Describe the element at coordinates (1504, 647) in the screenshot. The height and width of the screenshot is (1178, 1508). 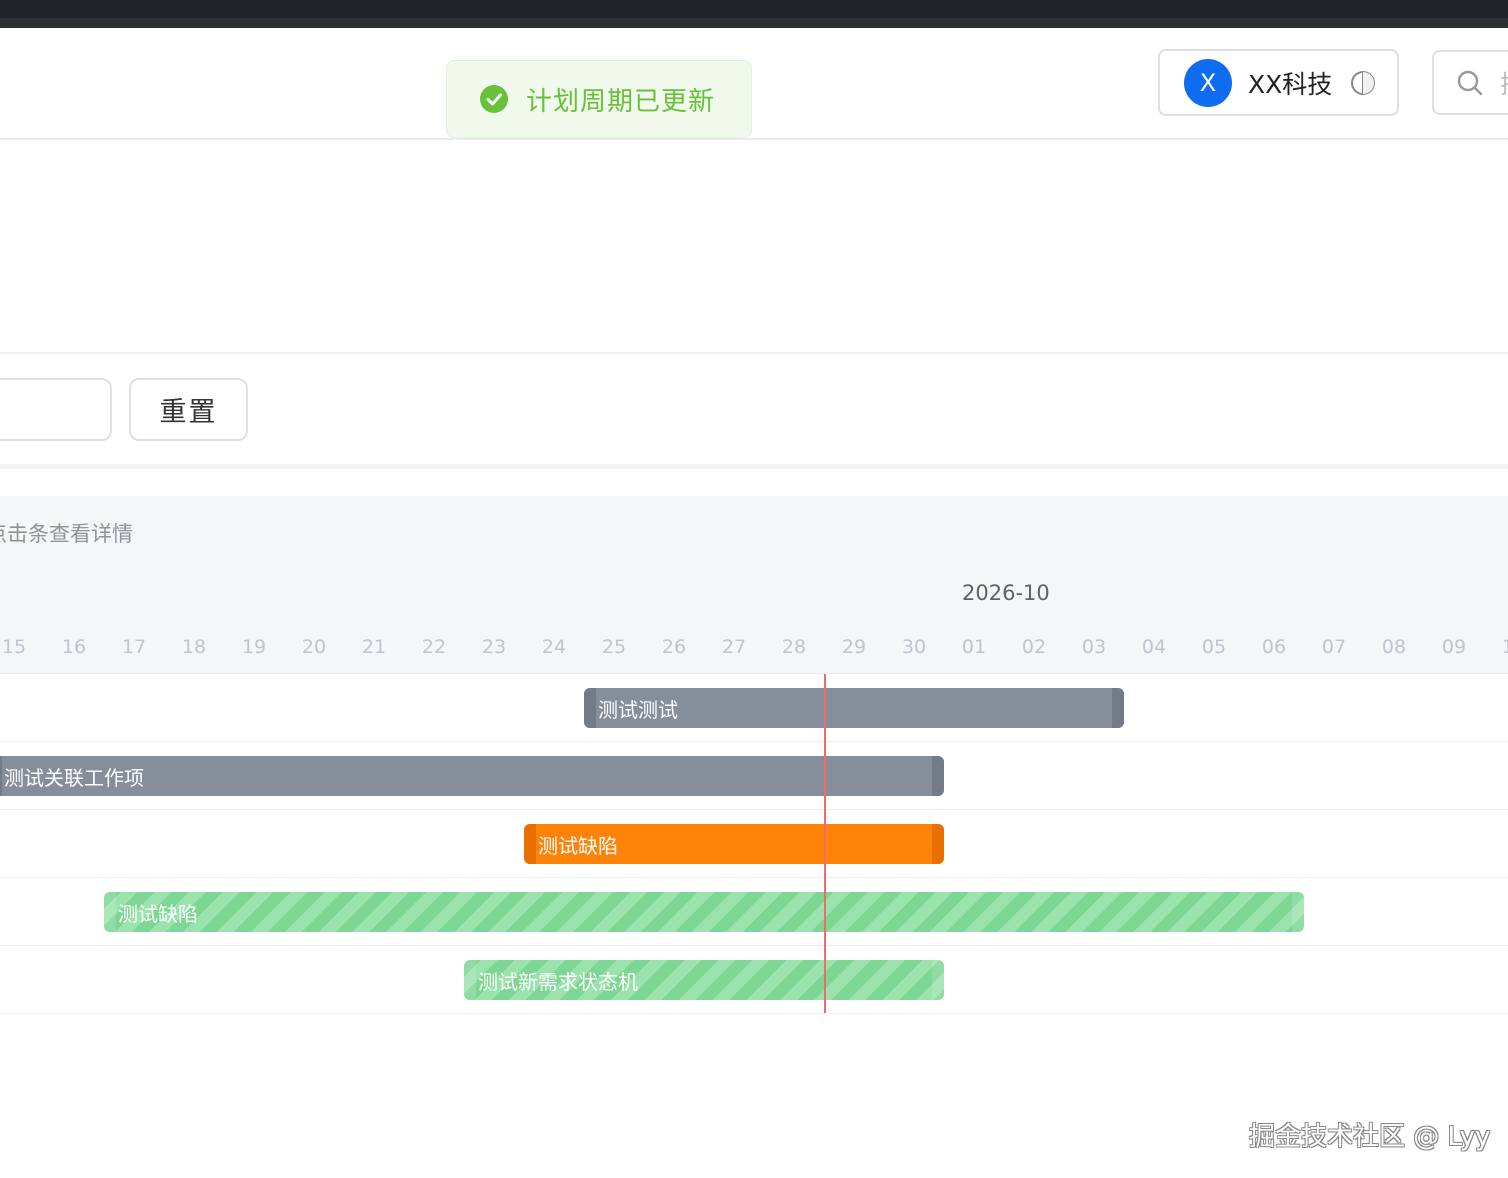
I see `day-tick-label: 10` at that location.